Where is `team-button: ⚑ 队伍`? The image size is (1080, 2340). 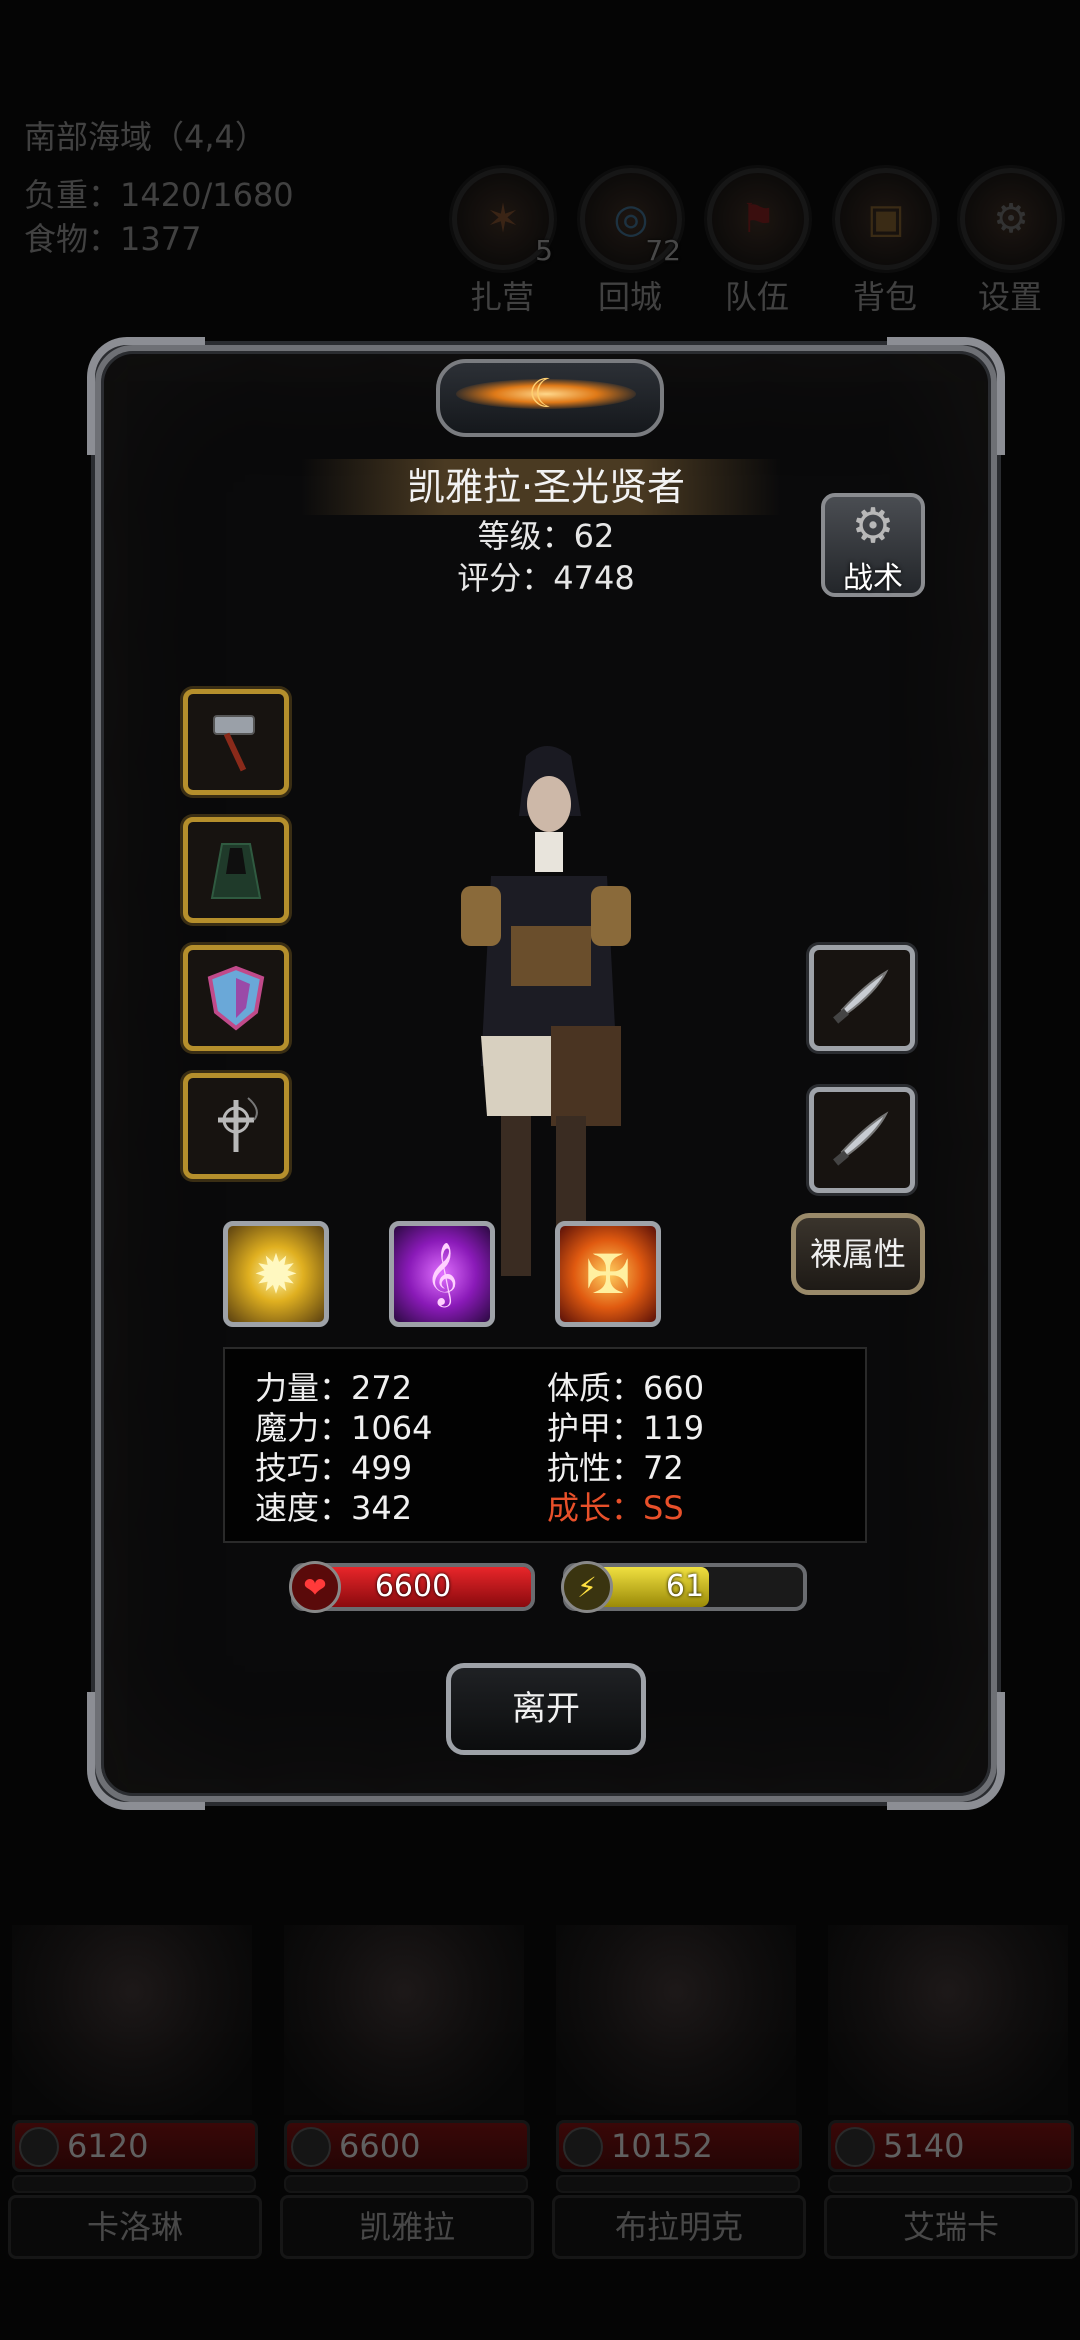
team-button: ⚑ 队伍 is located at coordinates (758, 242).